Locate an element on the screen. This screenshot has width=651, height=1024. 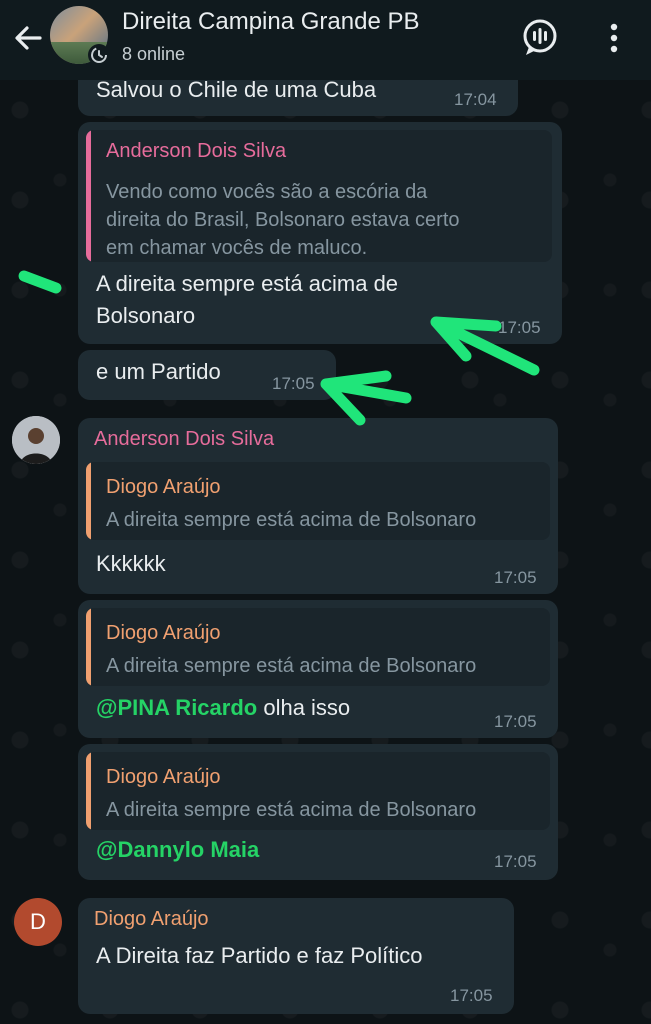
arrow-left-icon is located at coordinates (28, 38).